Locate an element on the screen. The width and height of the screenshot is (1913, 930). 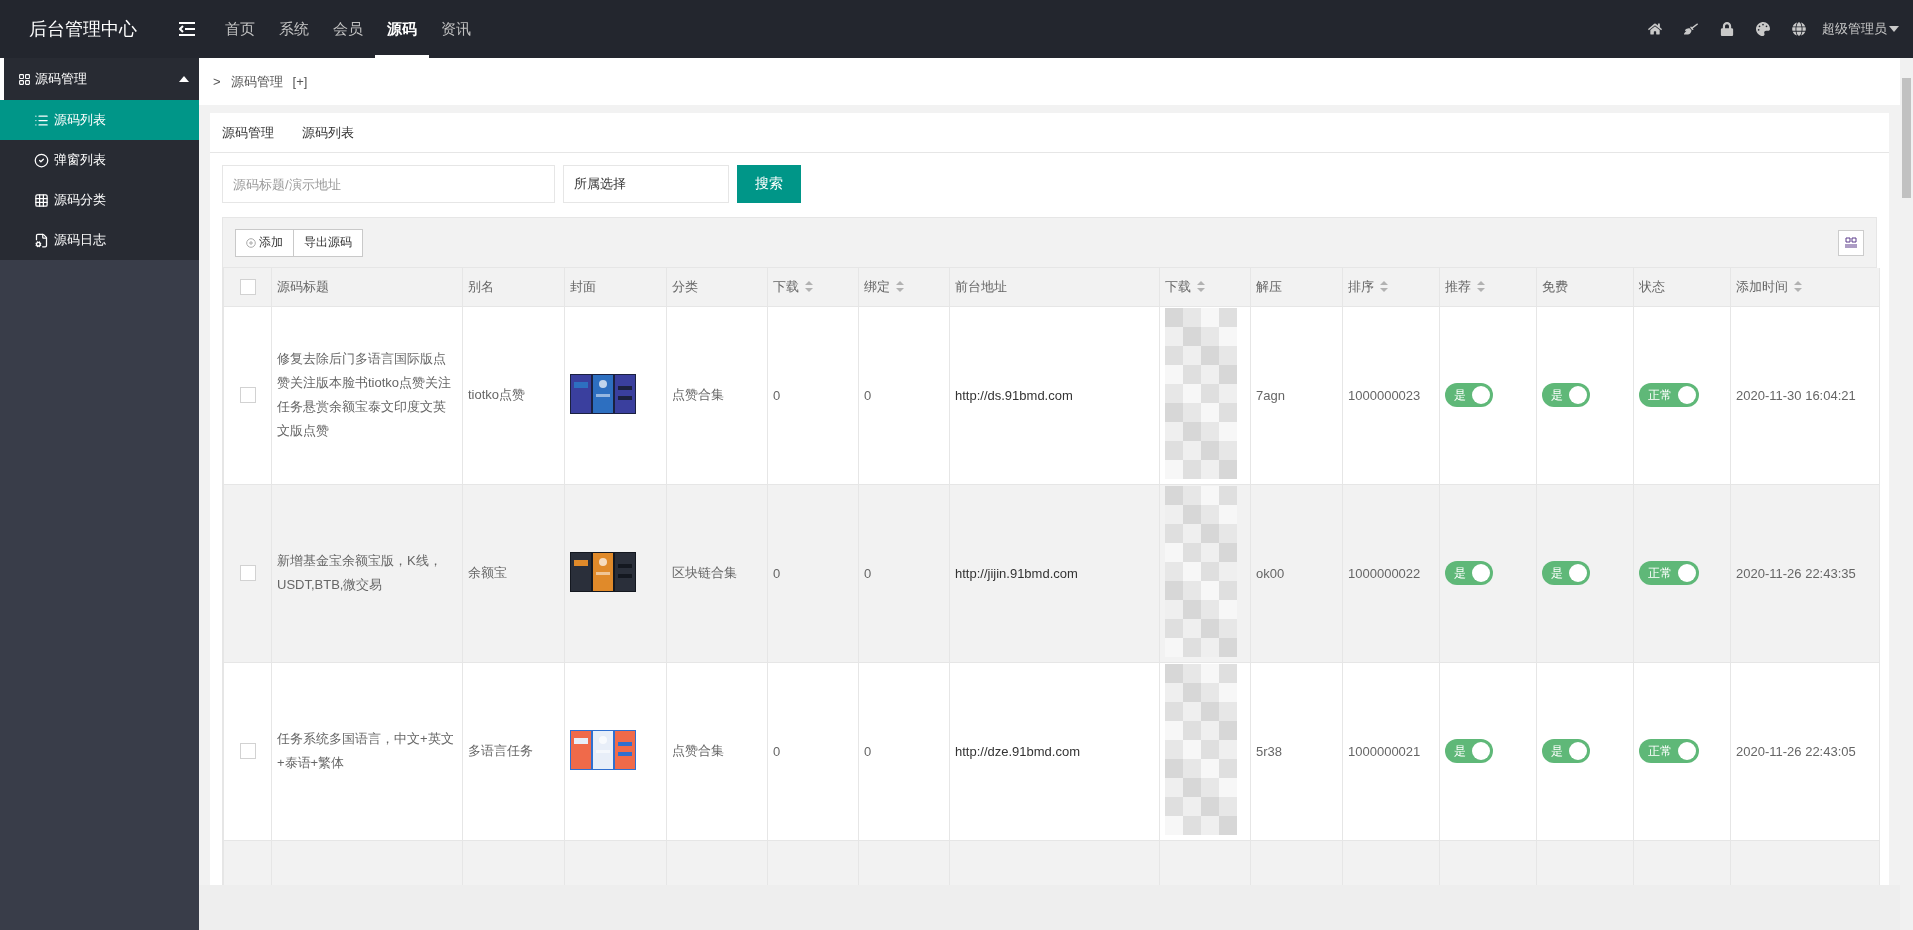
breadcrumb-arrow: > is located at coordinates (217, 81).